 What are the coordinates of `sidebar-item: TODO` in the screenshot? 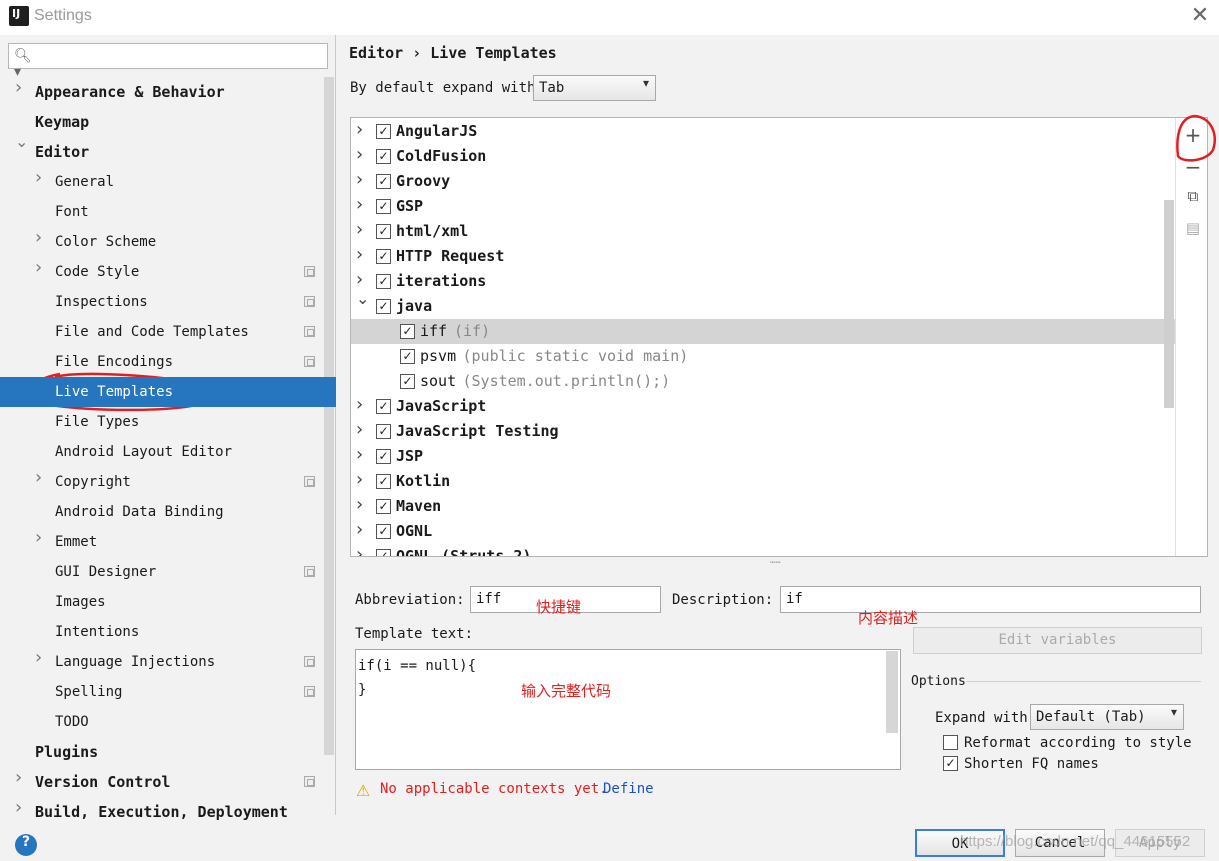 It's located at (160, 722).